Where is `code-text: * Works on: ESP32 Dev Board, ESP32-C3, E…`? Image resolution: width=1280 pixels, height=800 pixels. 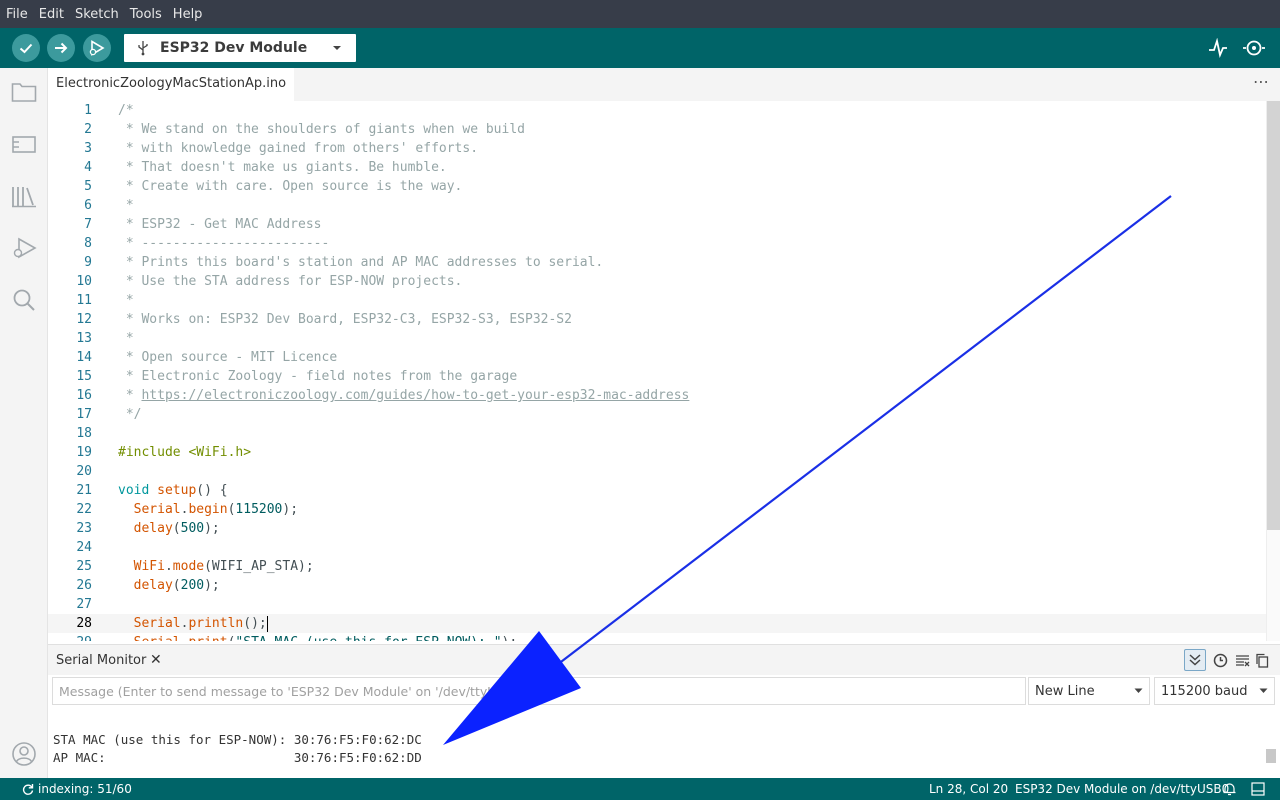 code-text: * Works on: ESP32 Dev Board, ESP32-C3, E… is located at coordinates (345, 319).